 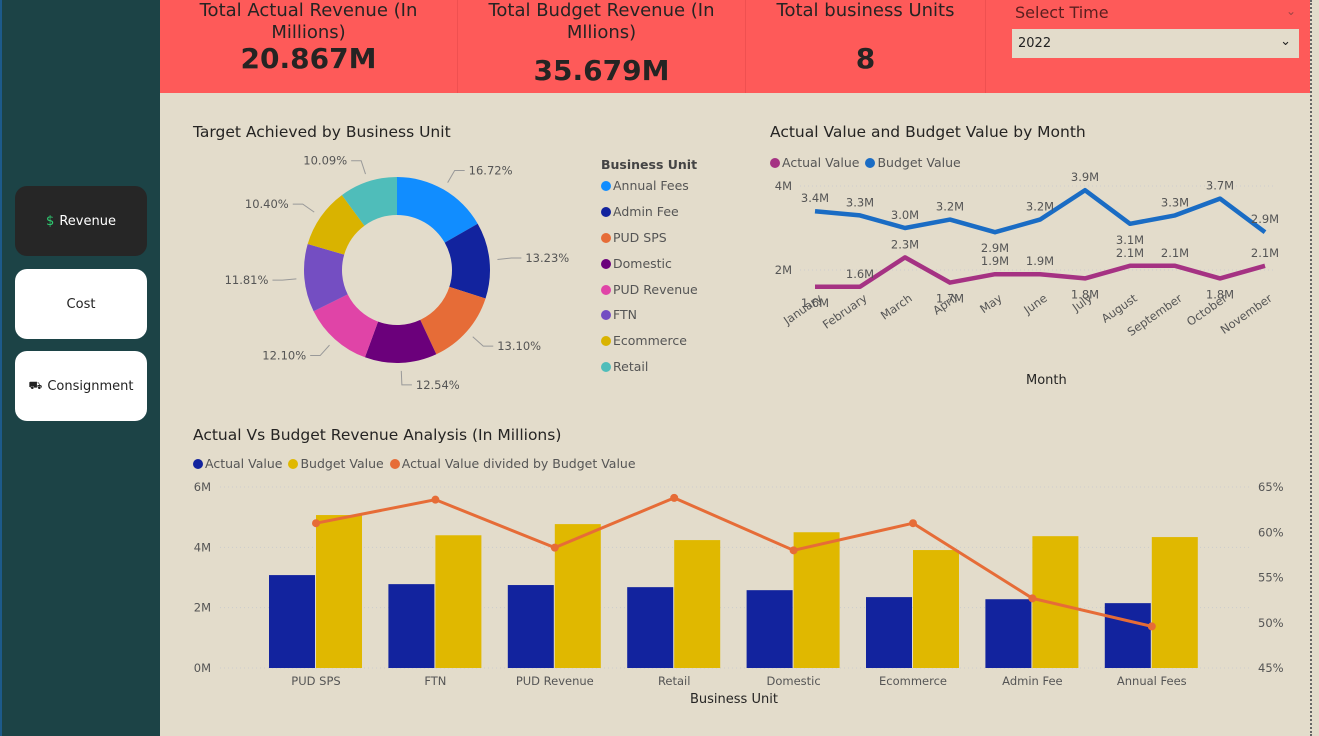 I want to click on slice-label: 10.40%, so click(x=267, y=204).